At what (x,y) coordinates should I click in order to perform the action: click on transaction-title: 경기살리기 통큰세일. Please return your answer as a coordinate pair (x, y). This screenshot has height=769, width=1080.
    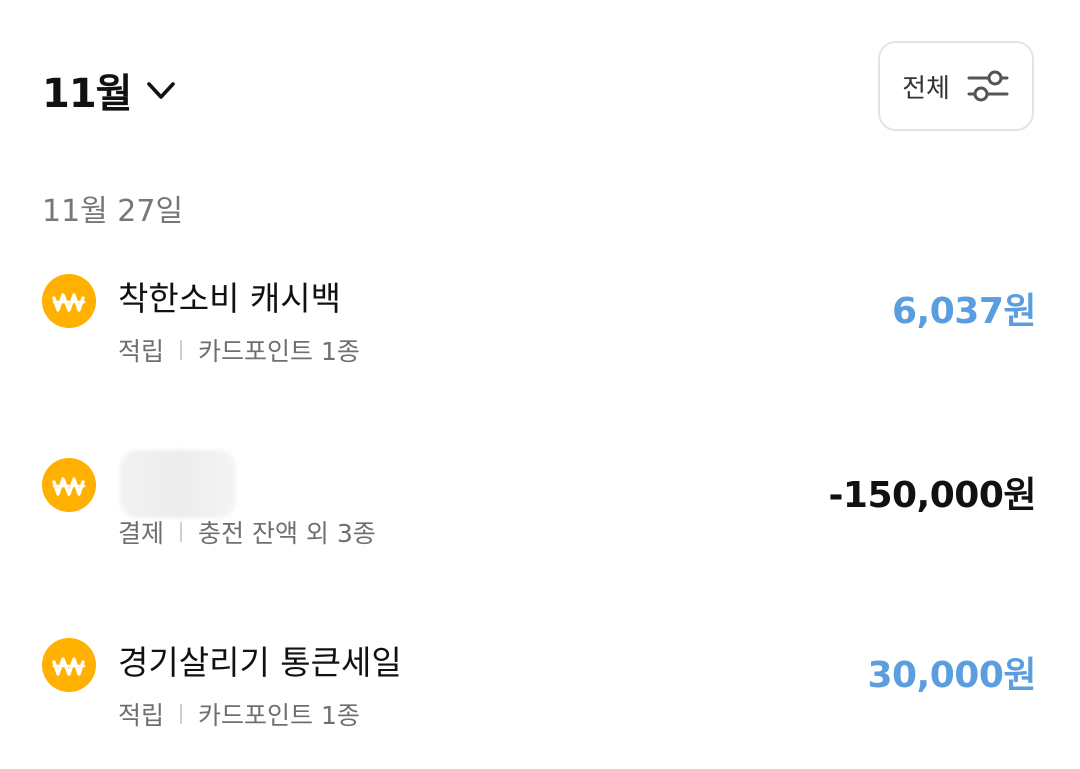
    Looking at the image, I should click on (260, 662).